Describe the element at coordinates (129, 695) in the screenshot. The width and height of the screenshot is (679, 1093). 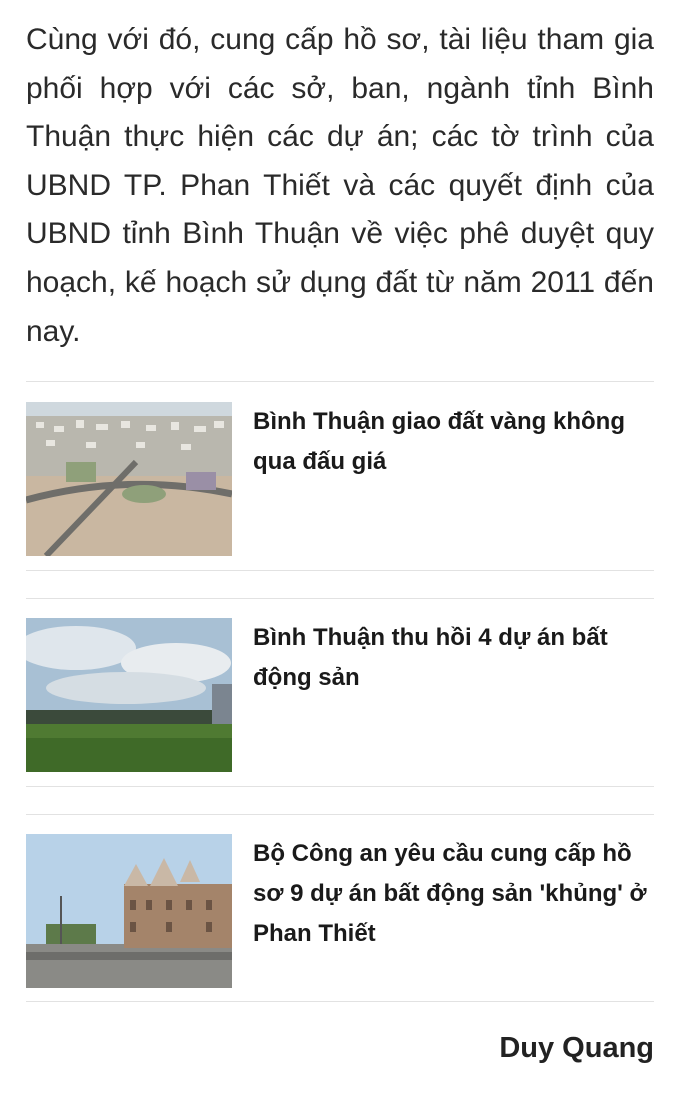
I see `related-thumbnail-field` at that location.